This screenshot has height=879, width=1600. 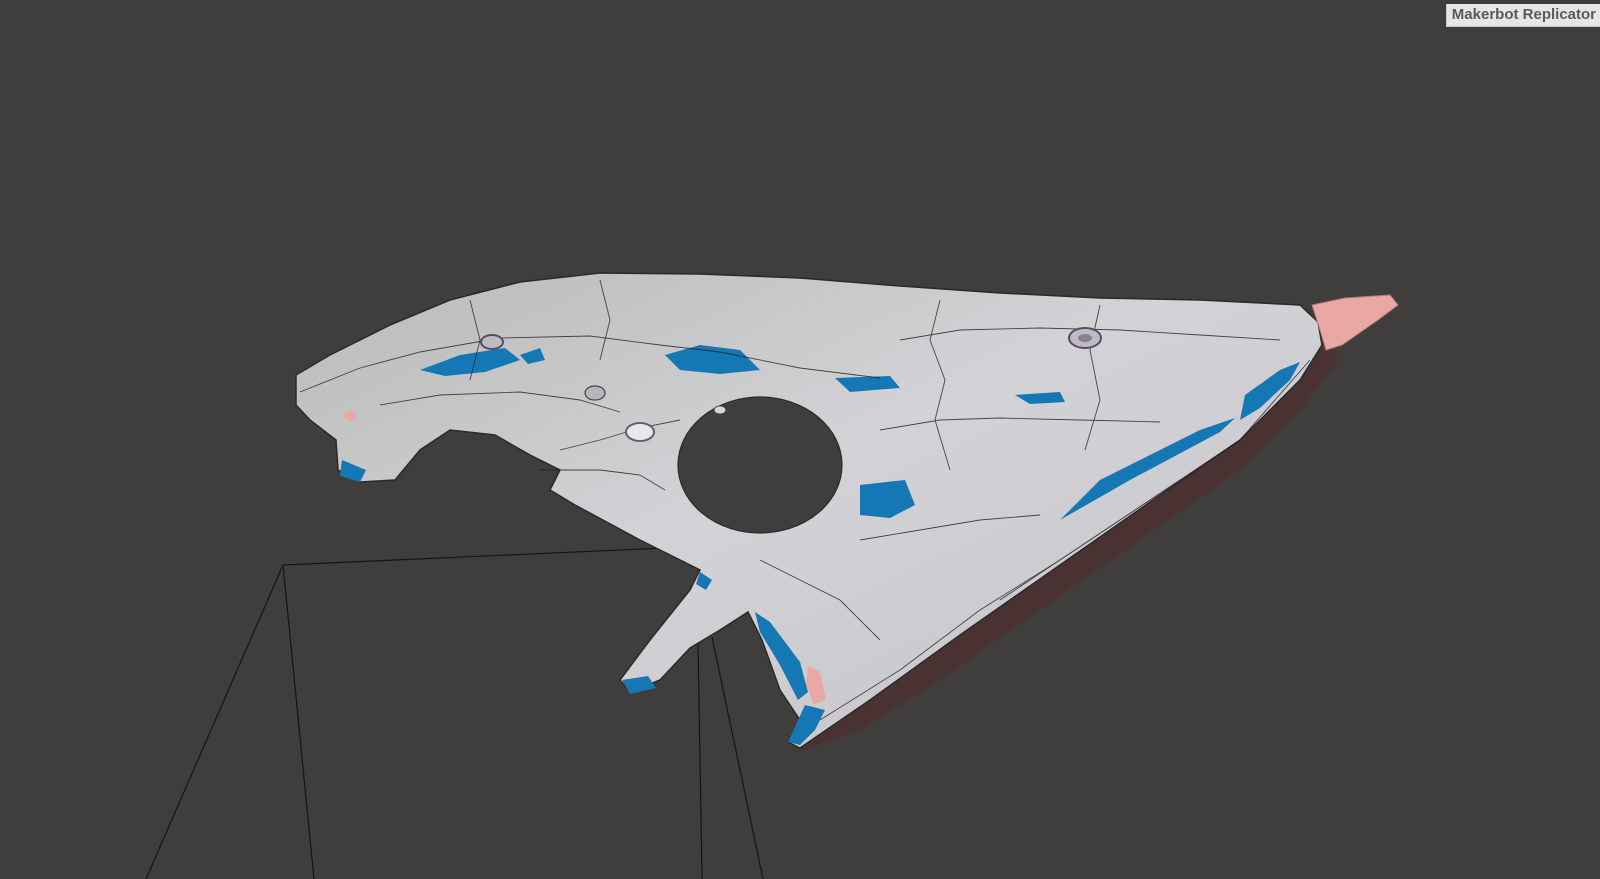 What do you see at coordinates (760, 465) in the screenshot?
I see `model-hole` at bounding box center [760, 465].